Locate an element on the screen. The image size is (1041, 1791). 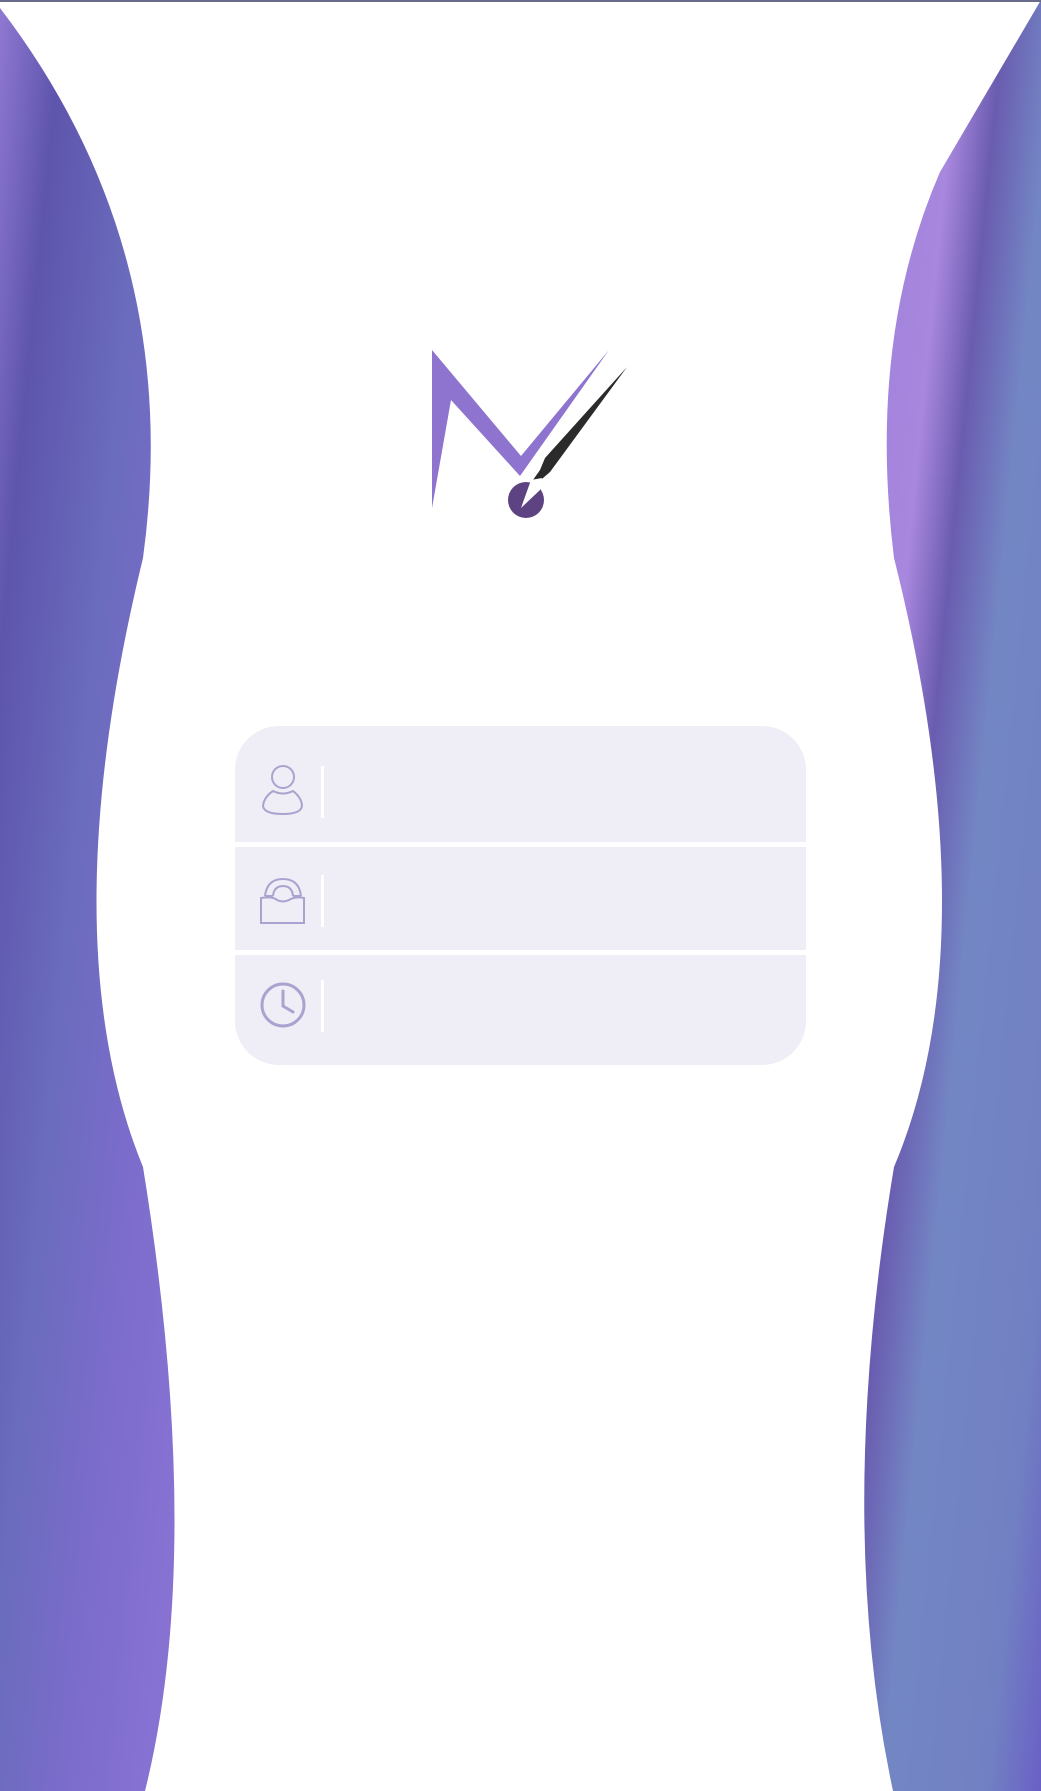
password-divider is located at coordinates (322, 901).